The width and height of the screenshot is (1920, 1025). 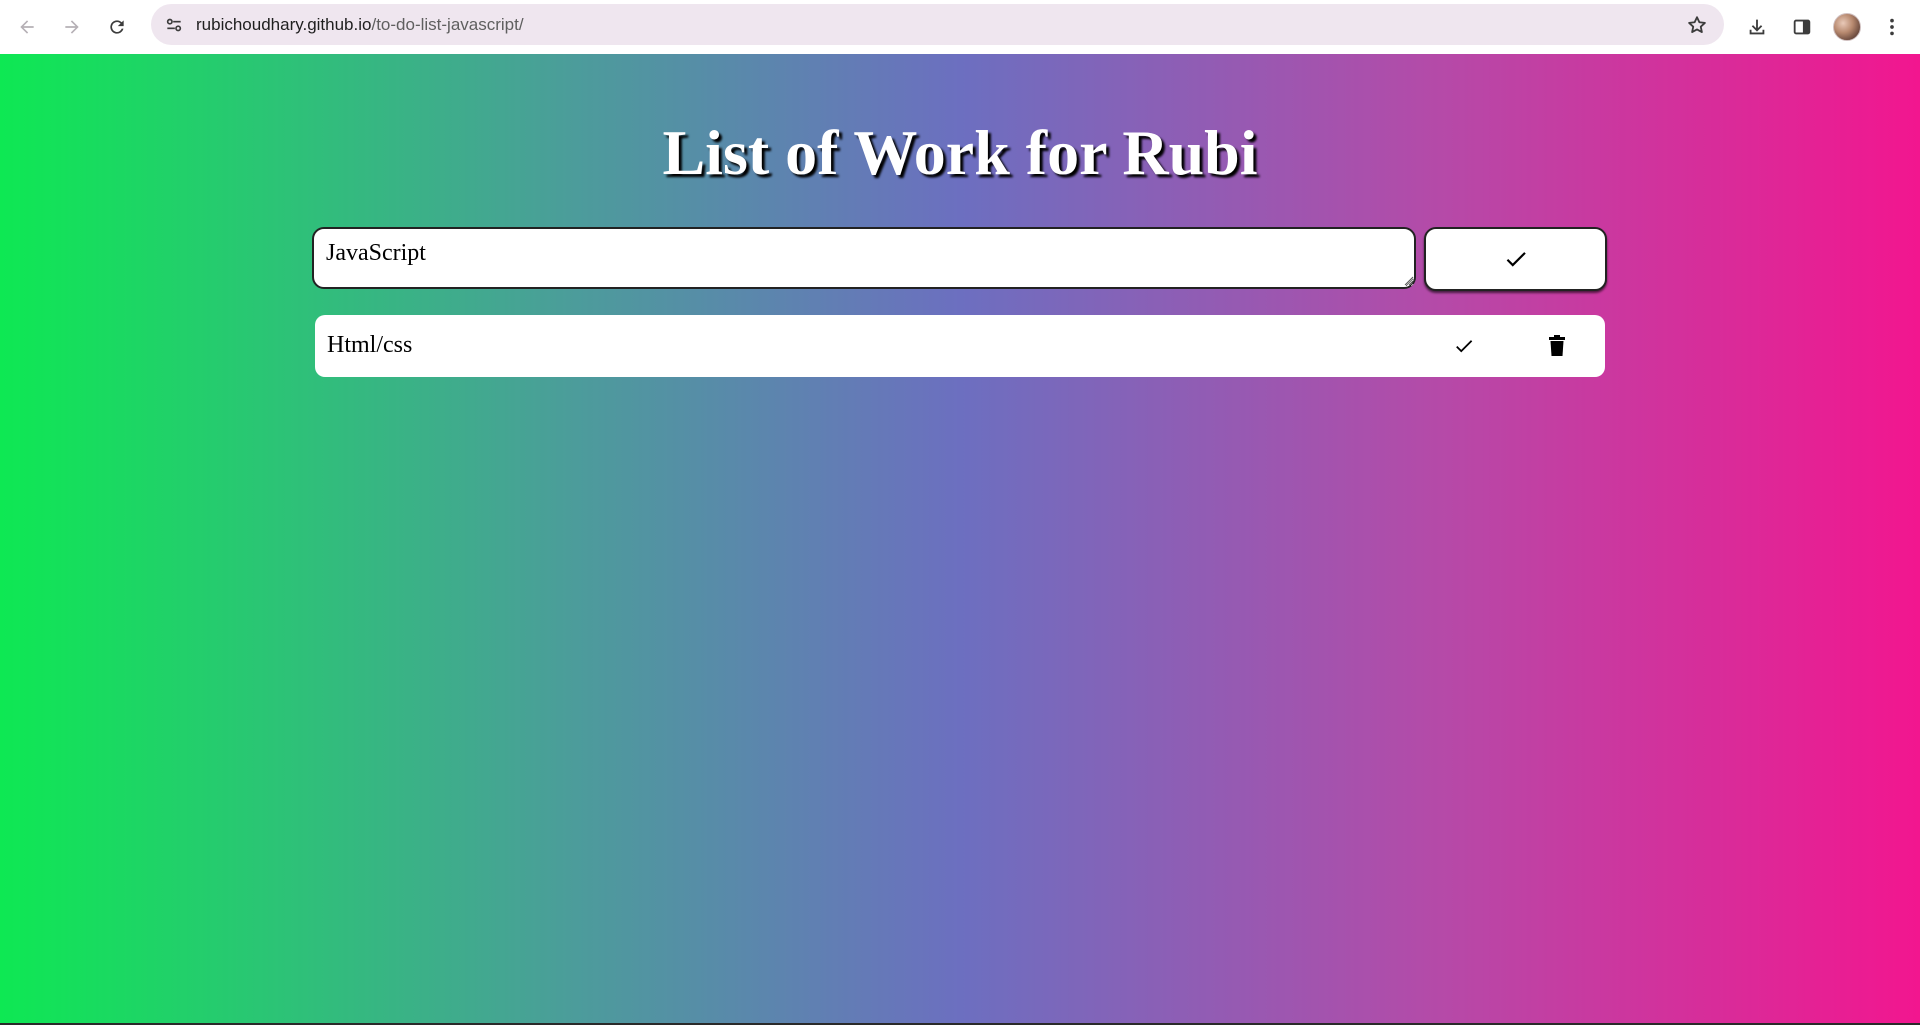 I want to click on downloads-button, so click(x=1757, y=27).